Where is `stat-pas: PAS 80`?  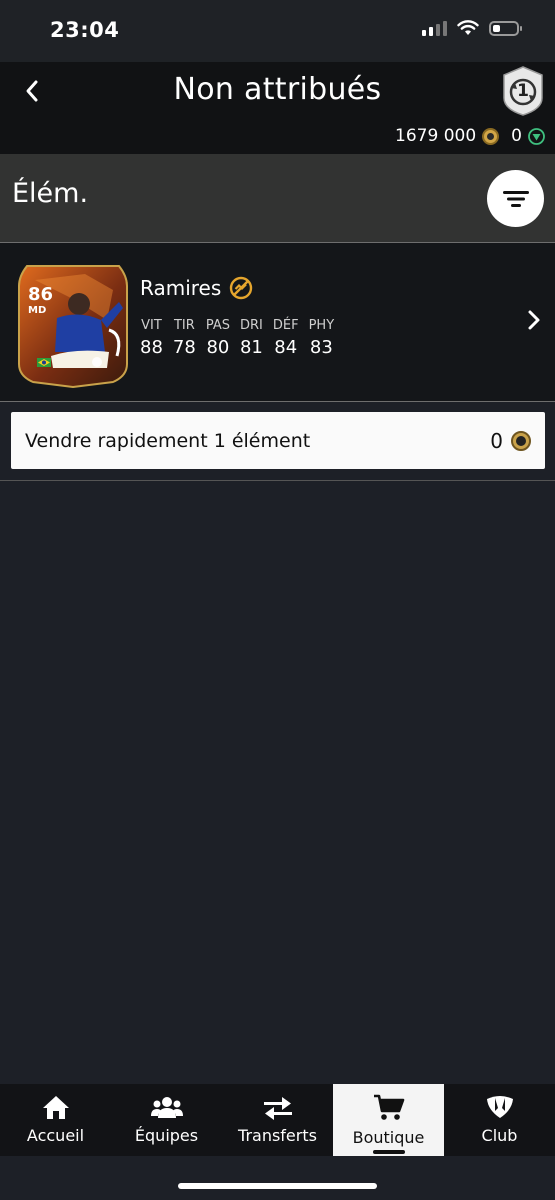
stat-pas: PAS 80 is located at coordinates (218, 338).